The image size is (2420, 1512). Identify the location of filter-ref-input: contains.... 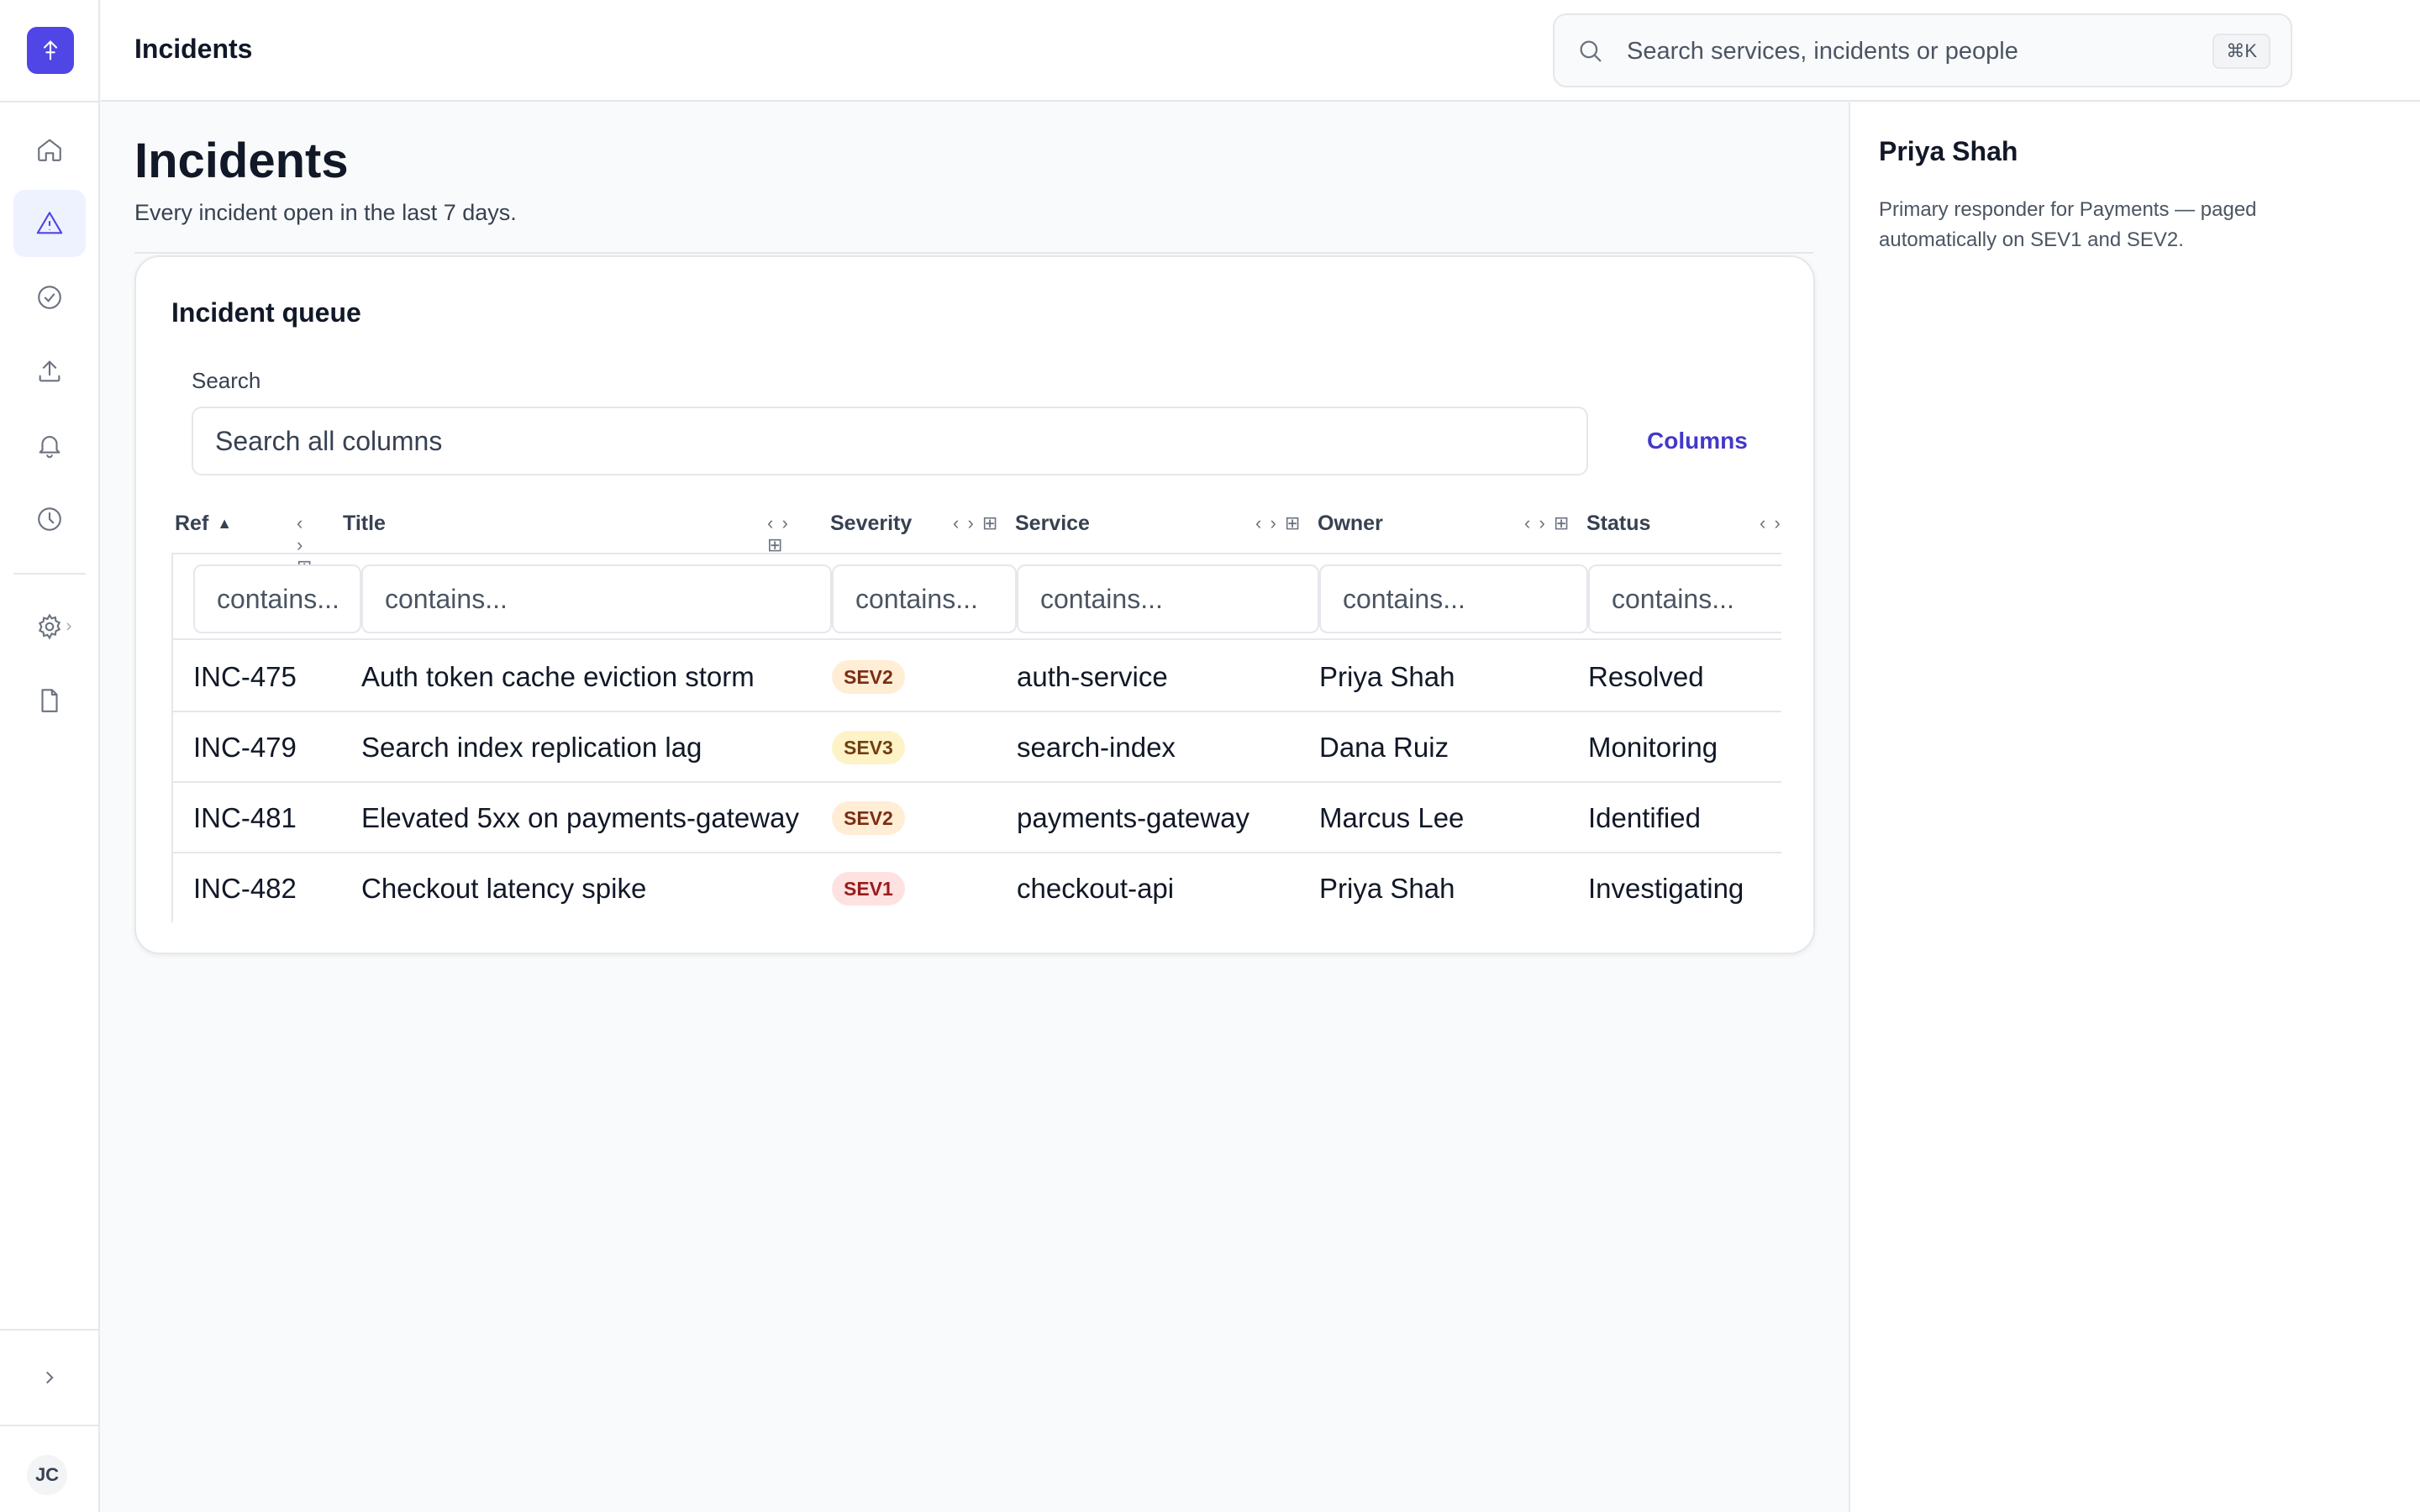
(277, 598).